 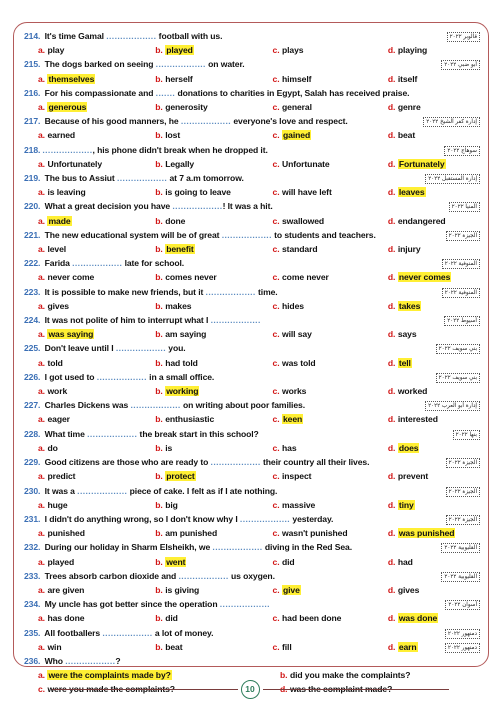 What do you see at coordinates (330, 505) in the screenshot?
I see `option-c: c. massive` at bounding box center [330, 505].